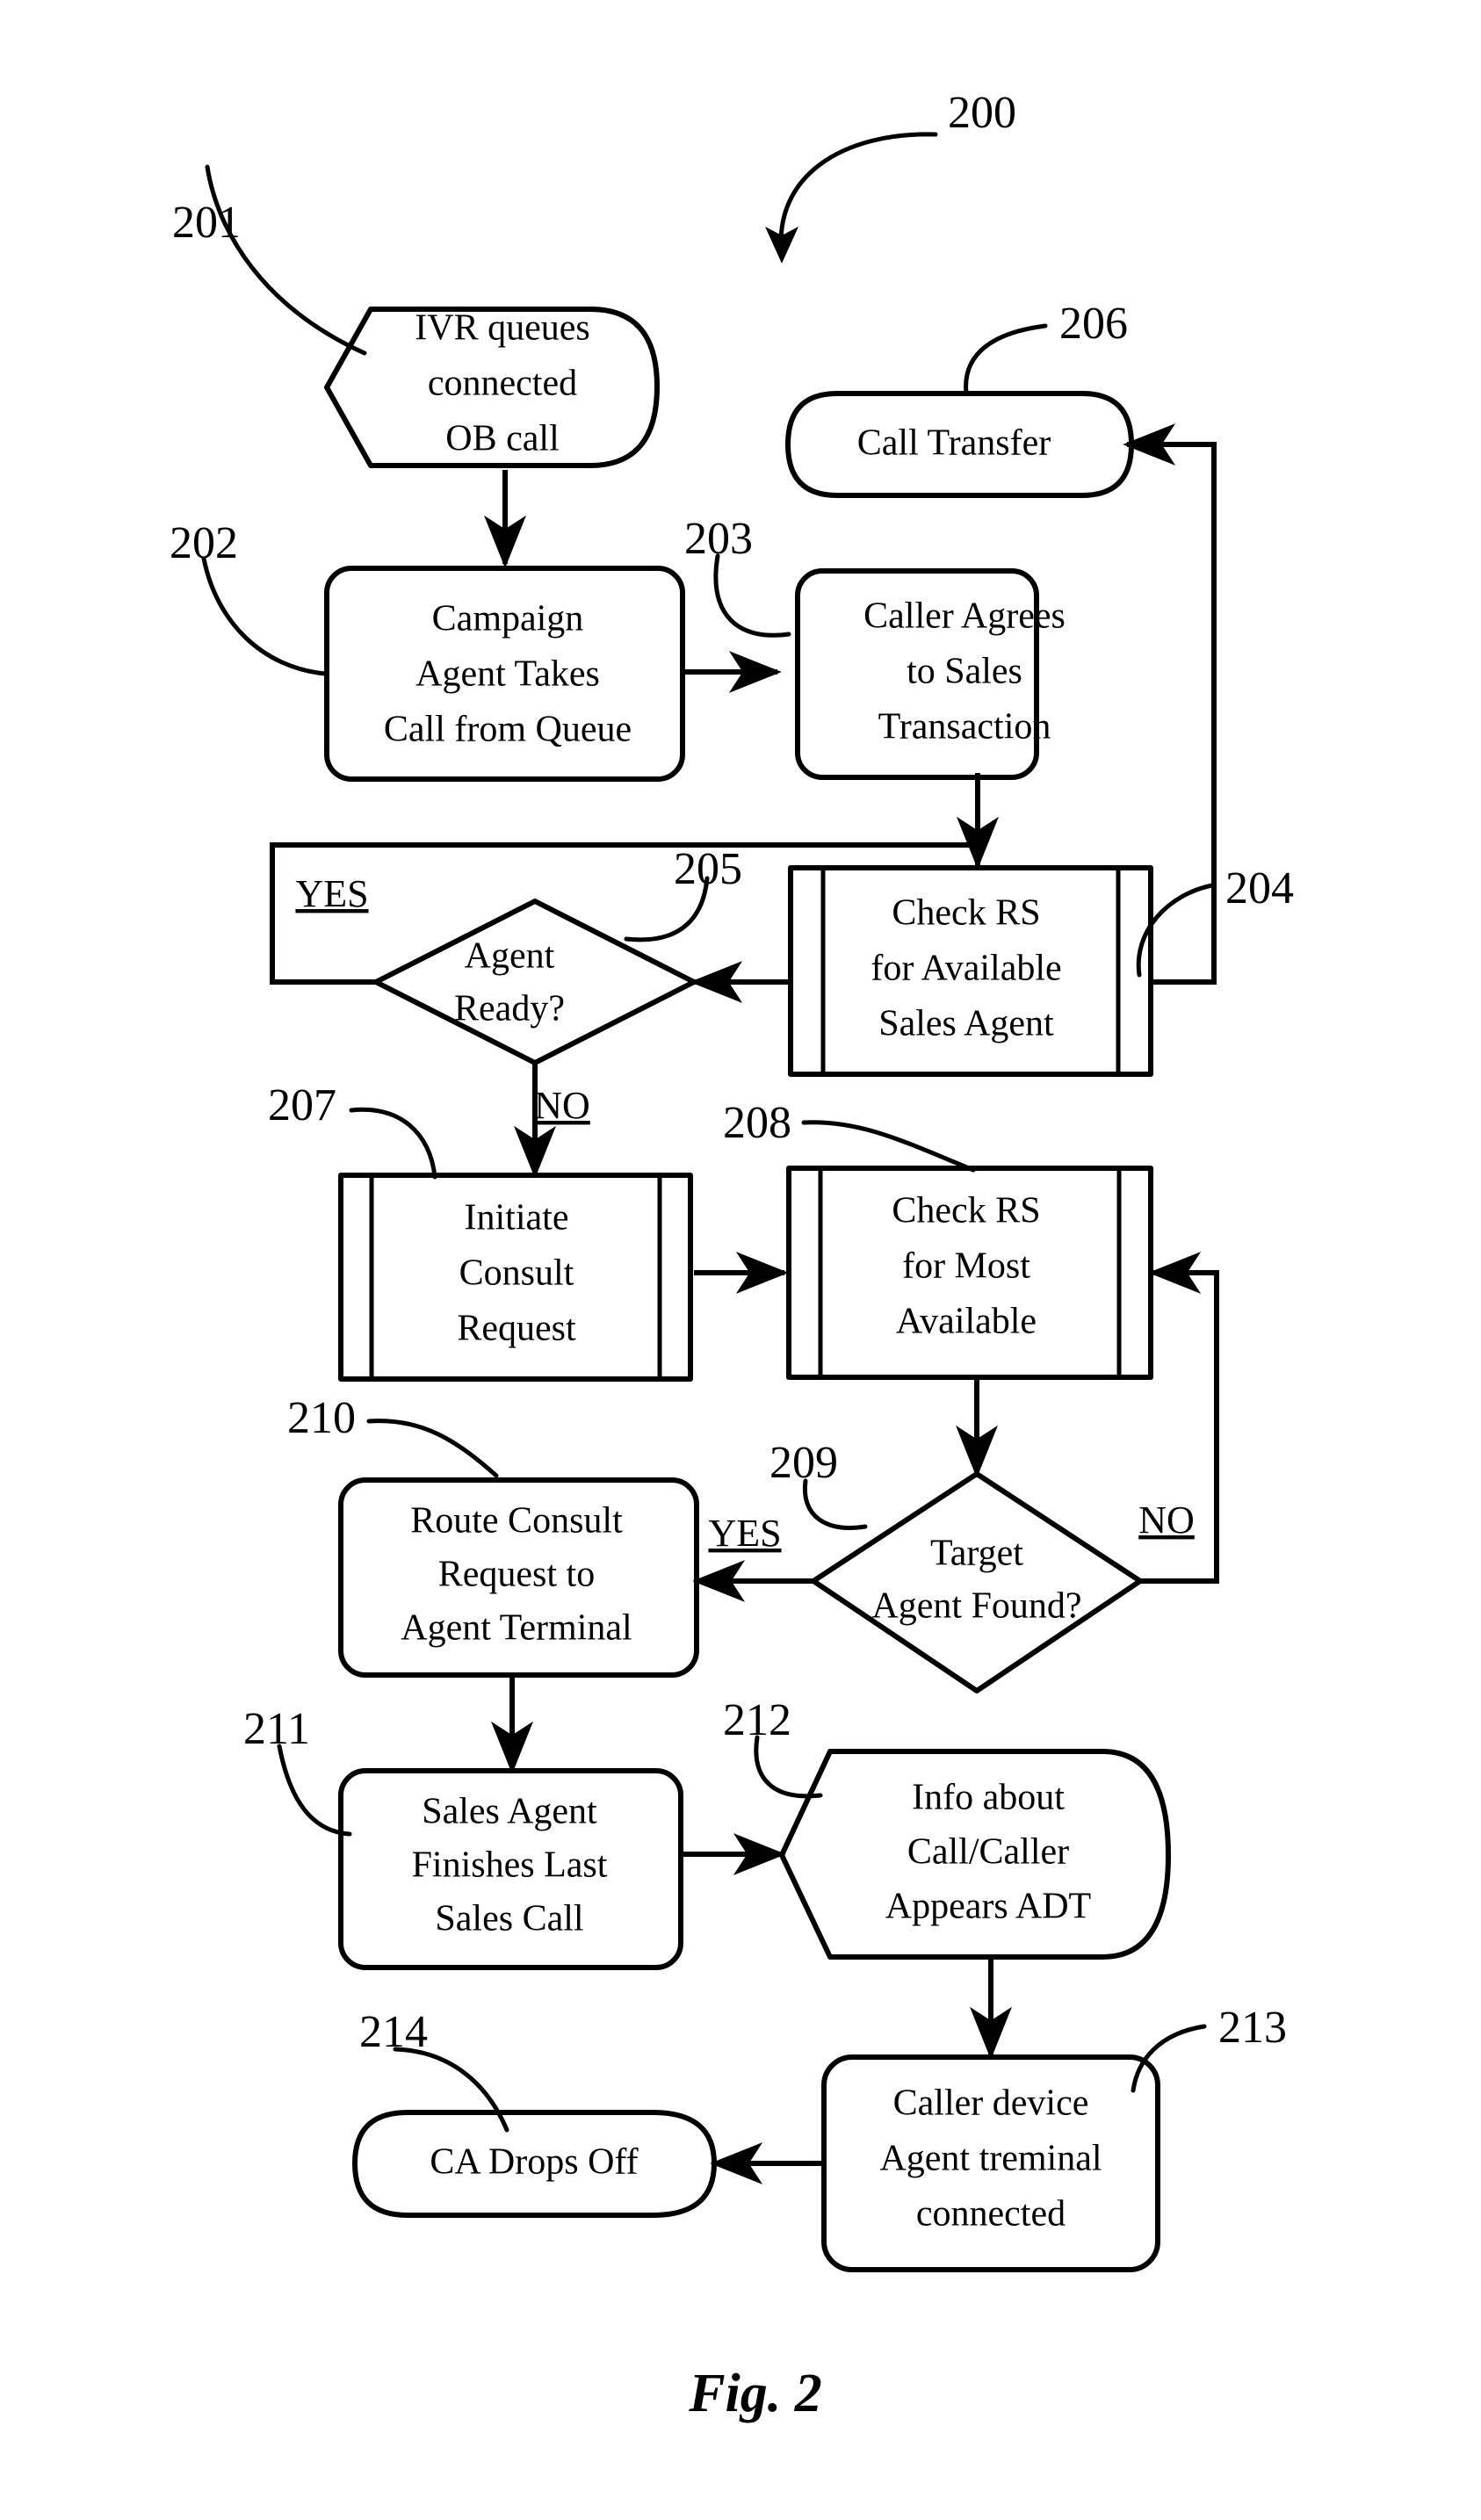 The width and height of the screenshot is (1481, 2520). Describe the element at coordinates (757, 1720) in the screenshot. I see `ref-num-212: 212` at that location.